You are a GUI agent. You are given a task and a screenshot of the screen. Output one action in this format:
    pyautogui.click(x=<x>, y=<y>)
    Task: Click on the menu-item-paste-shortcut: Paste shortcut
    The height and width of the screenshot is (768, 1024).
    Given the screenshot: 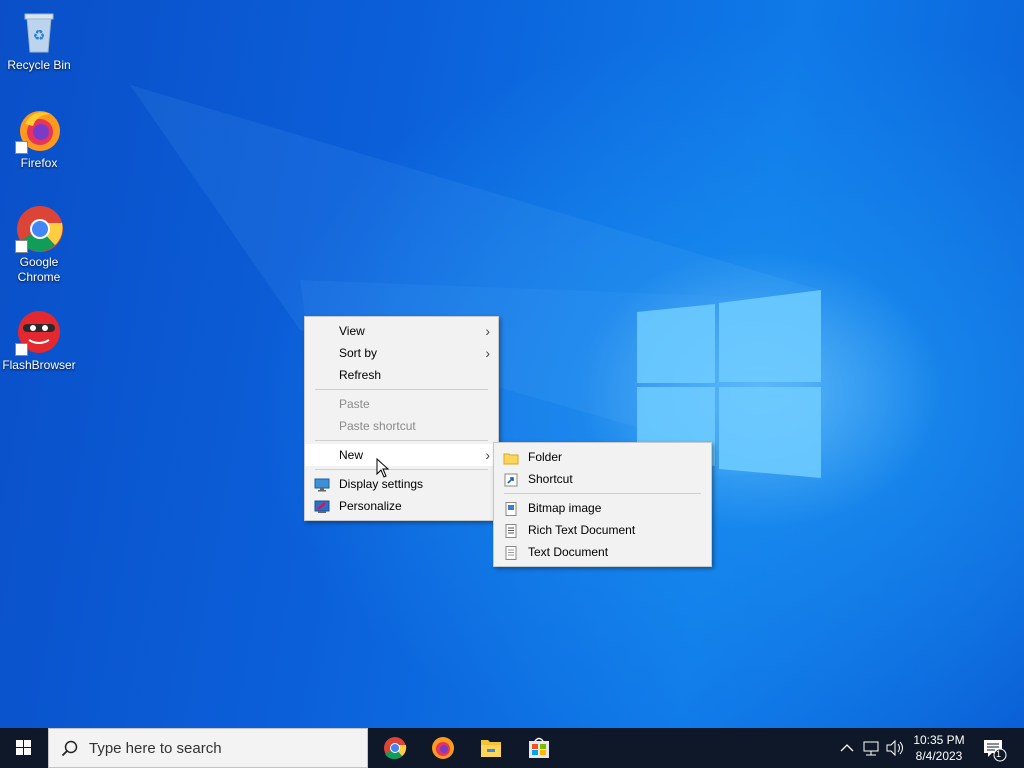 What is the action you would take?
    pyautogui.click(x=401, y=426)
    